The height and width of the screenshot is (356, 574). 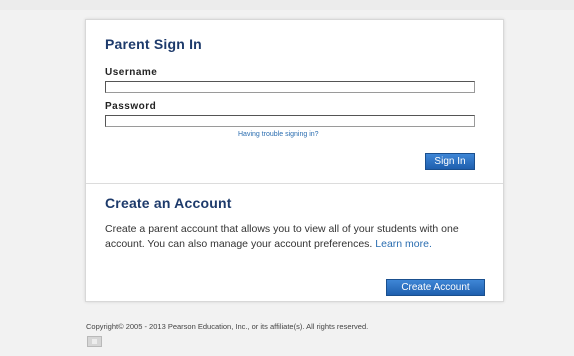 What do you see at coordinates (168, 203) in the screenshot?
I see `create-account-title: Create an Account` at bounding box center [168, 203].